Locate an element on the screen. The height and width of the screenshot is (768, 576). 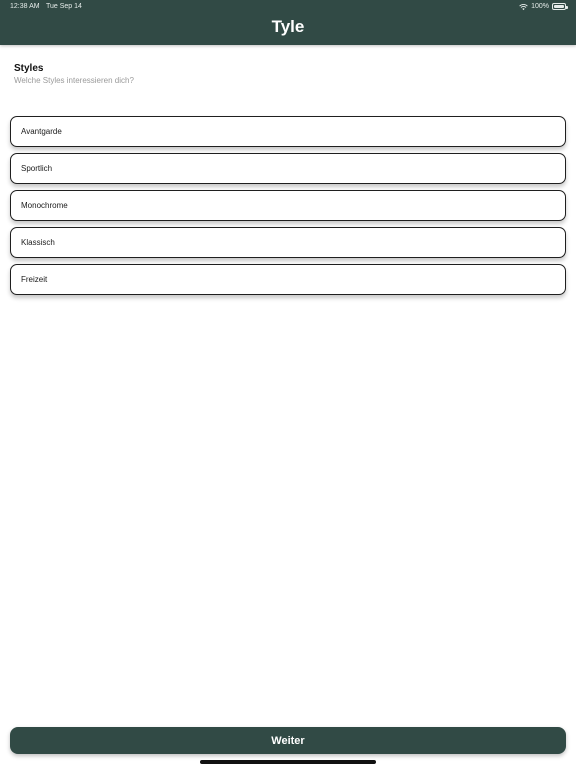
option-monochrome: Monochrome is located at coordinates (288, 205).